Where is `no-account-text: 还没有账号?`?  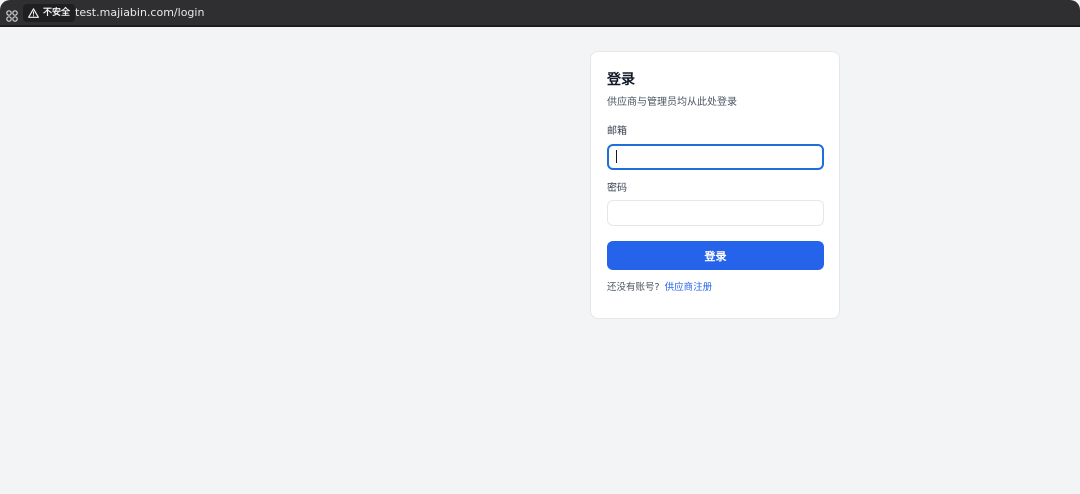 no-account-text: 还没有账号? is located at coordinates (633, 287).